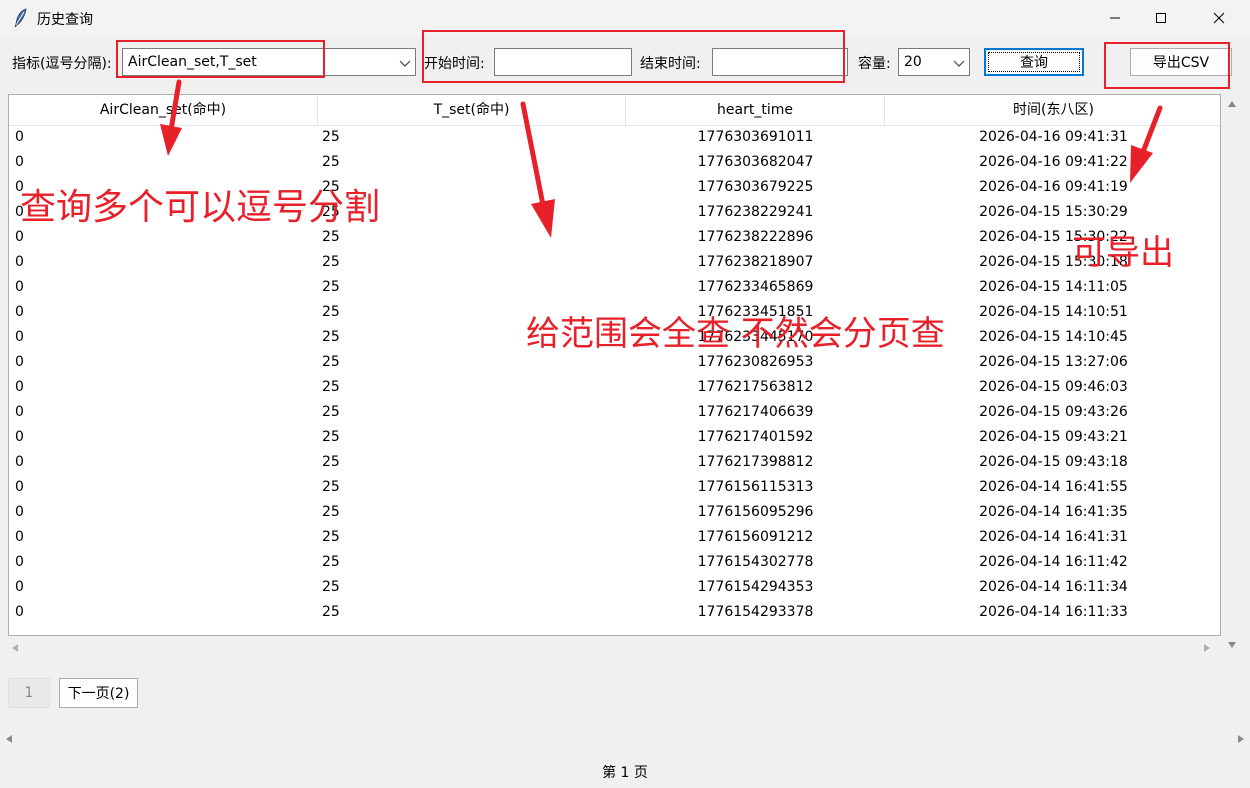  Describe the element at coordinates (614, 413) in the screenshot. I see `table-row: 0 25 1776217406639 2026-04-15 09:43:26` at that location.